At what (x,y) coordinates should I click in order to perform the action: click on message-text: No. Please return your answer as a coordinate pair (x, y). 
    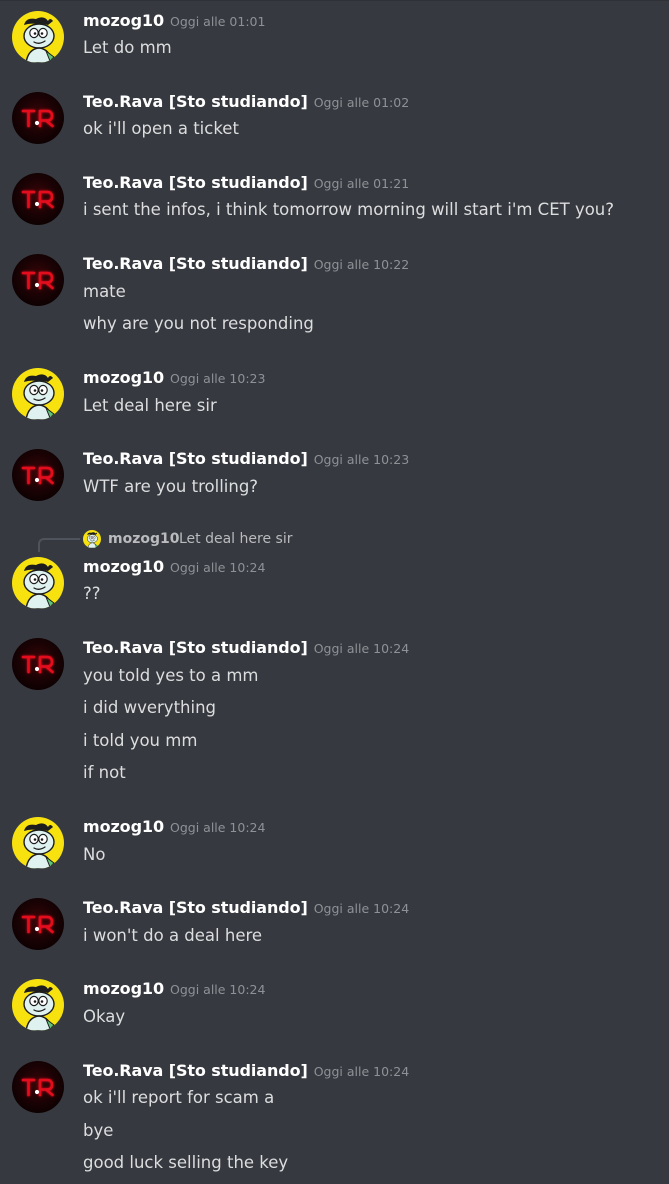
    Looking at the image, I should click on (94, 854).